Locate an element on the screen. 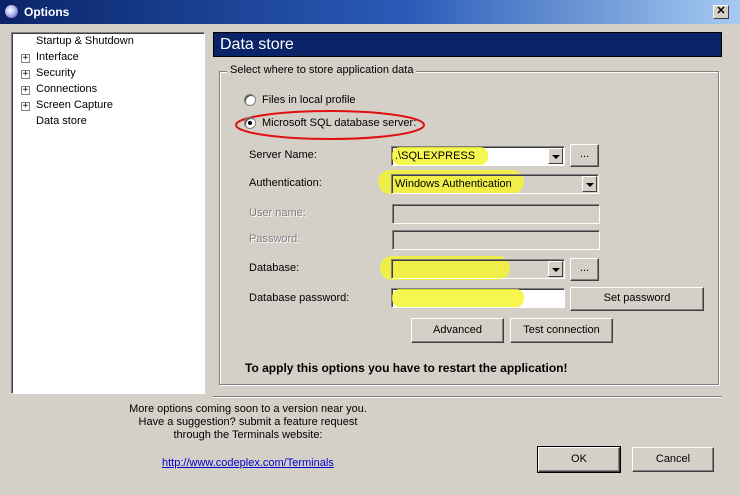 The width and height of the screenshot is (740, 495). tree-item-security: Security is located at coordinates (56, 74).